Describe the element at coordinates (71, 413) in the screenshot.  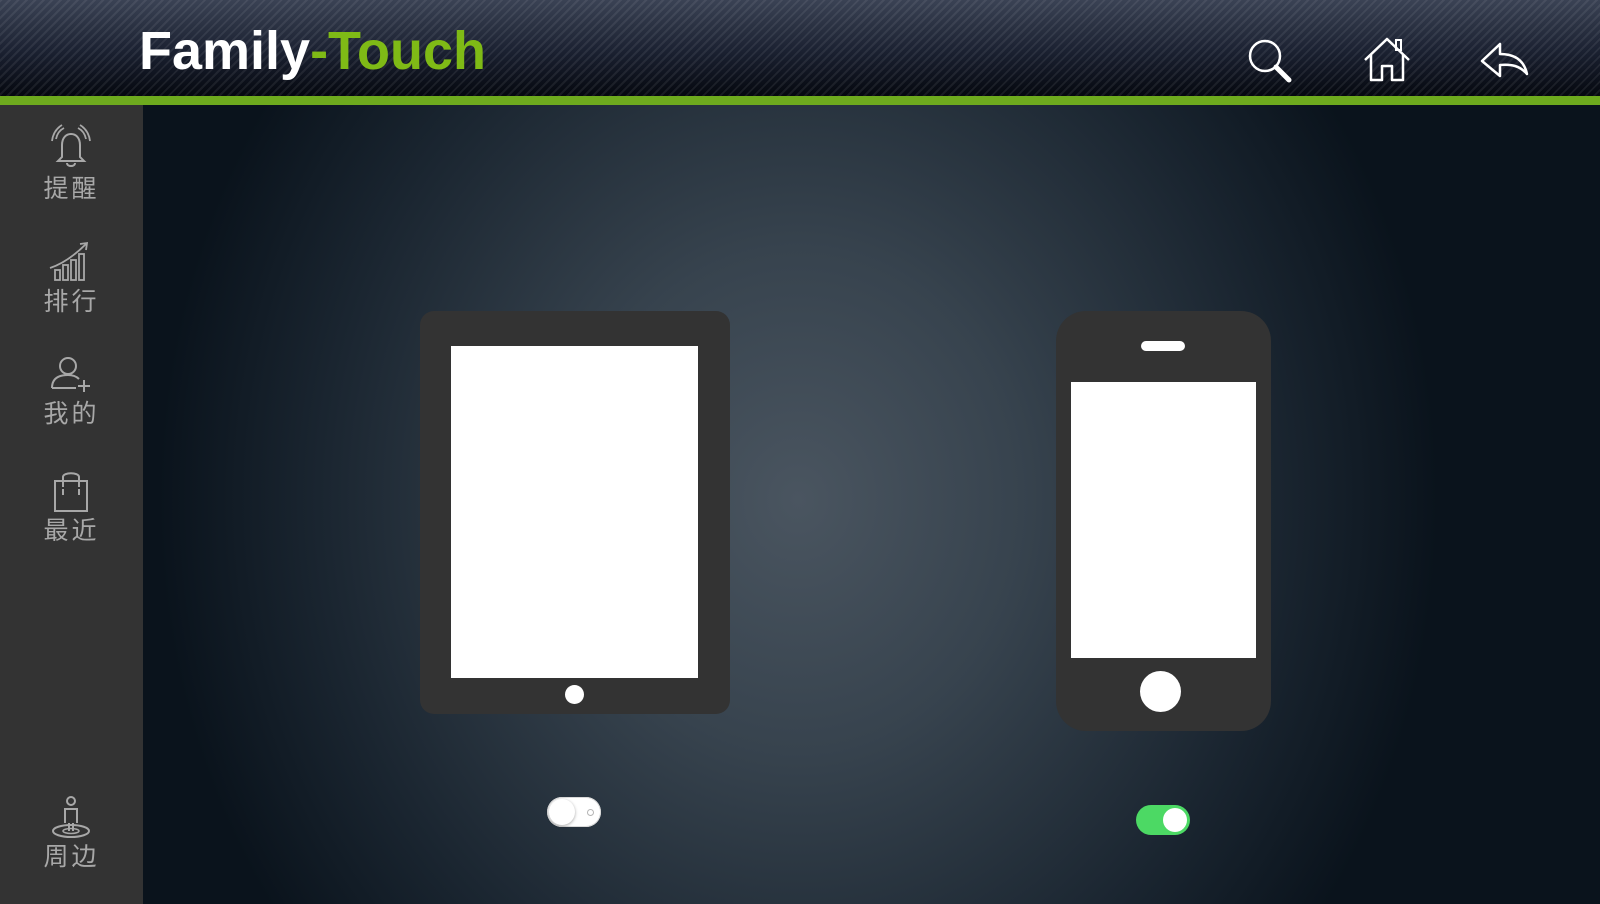
I see `sidebar-item-label: 我的` at that location.